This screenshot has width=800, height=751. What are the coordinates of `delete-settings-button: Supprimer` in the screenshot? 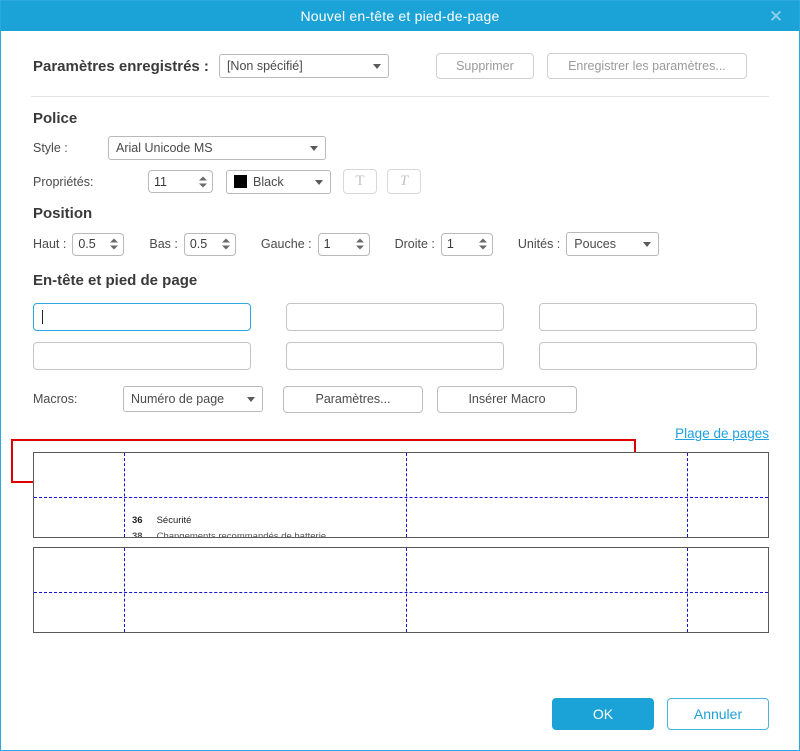 It's located at (484, 66).